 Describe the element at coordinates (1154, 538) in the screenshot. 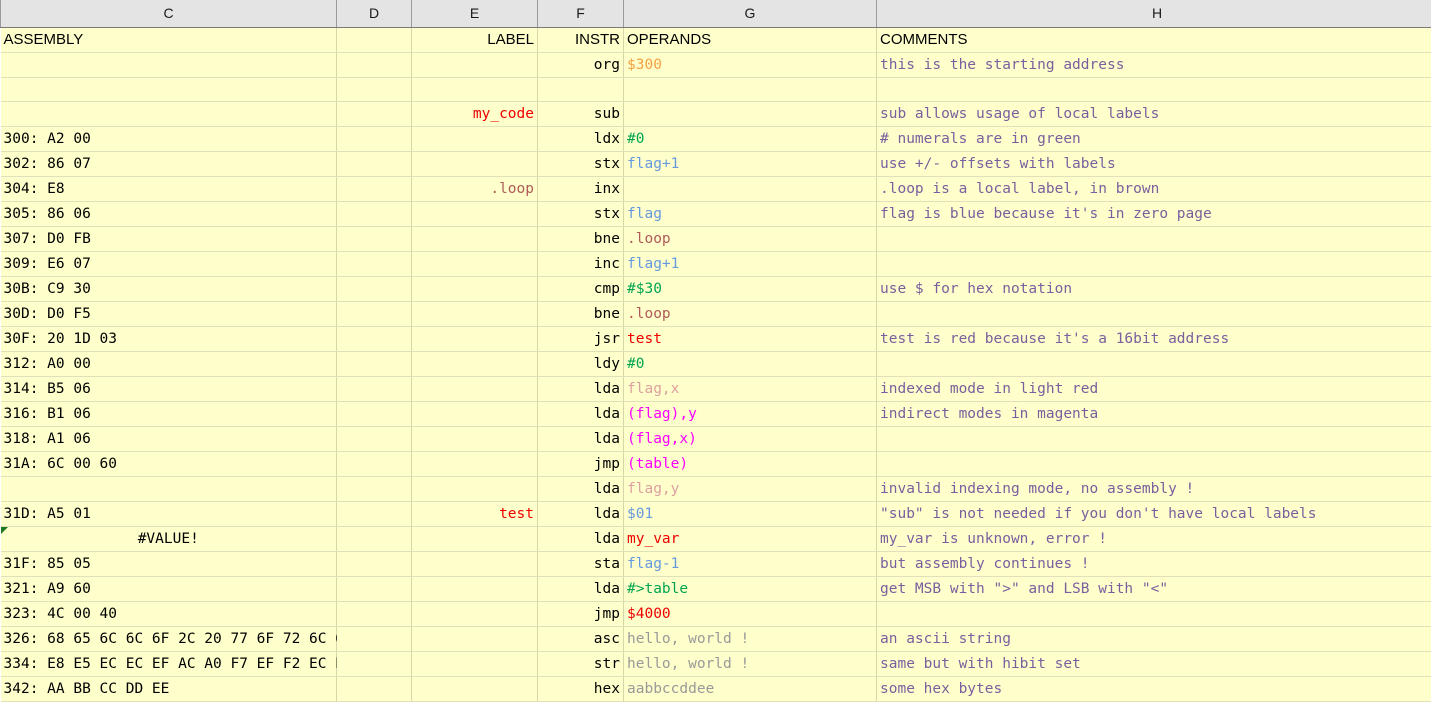

I see `cell-H21: my_var is unknown, error !` at that location.